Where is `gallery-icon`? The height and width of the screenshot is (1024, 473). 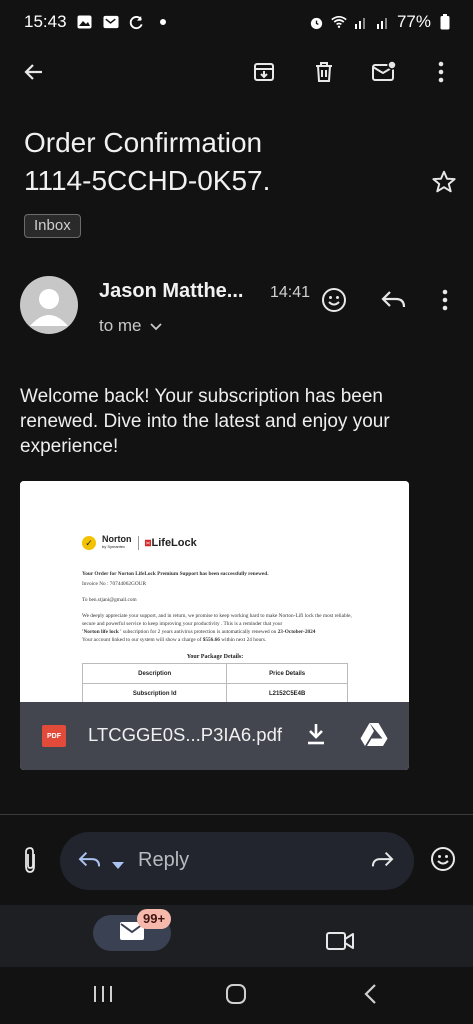
gallery-icon is located at coordinates (85, 22).